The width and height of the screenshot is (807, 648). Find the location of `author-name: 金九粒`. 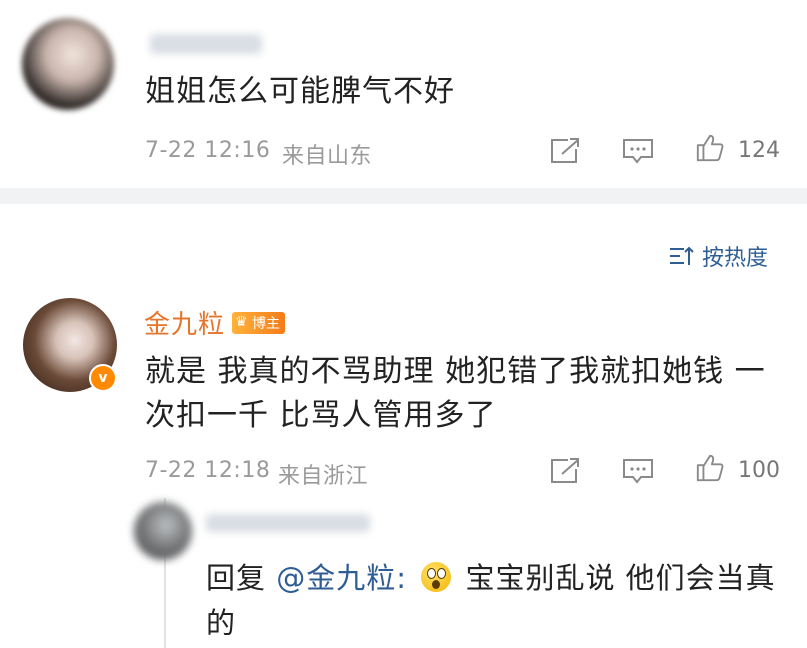

author-name: 金九粒 is located at coordinates (184, 322).